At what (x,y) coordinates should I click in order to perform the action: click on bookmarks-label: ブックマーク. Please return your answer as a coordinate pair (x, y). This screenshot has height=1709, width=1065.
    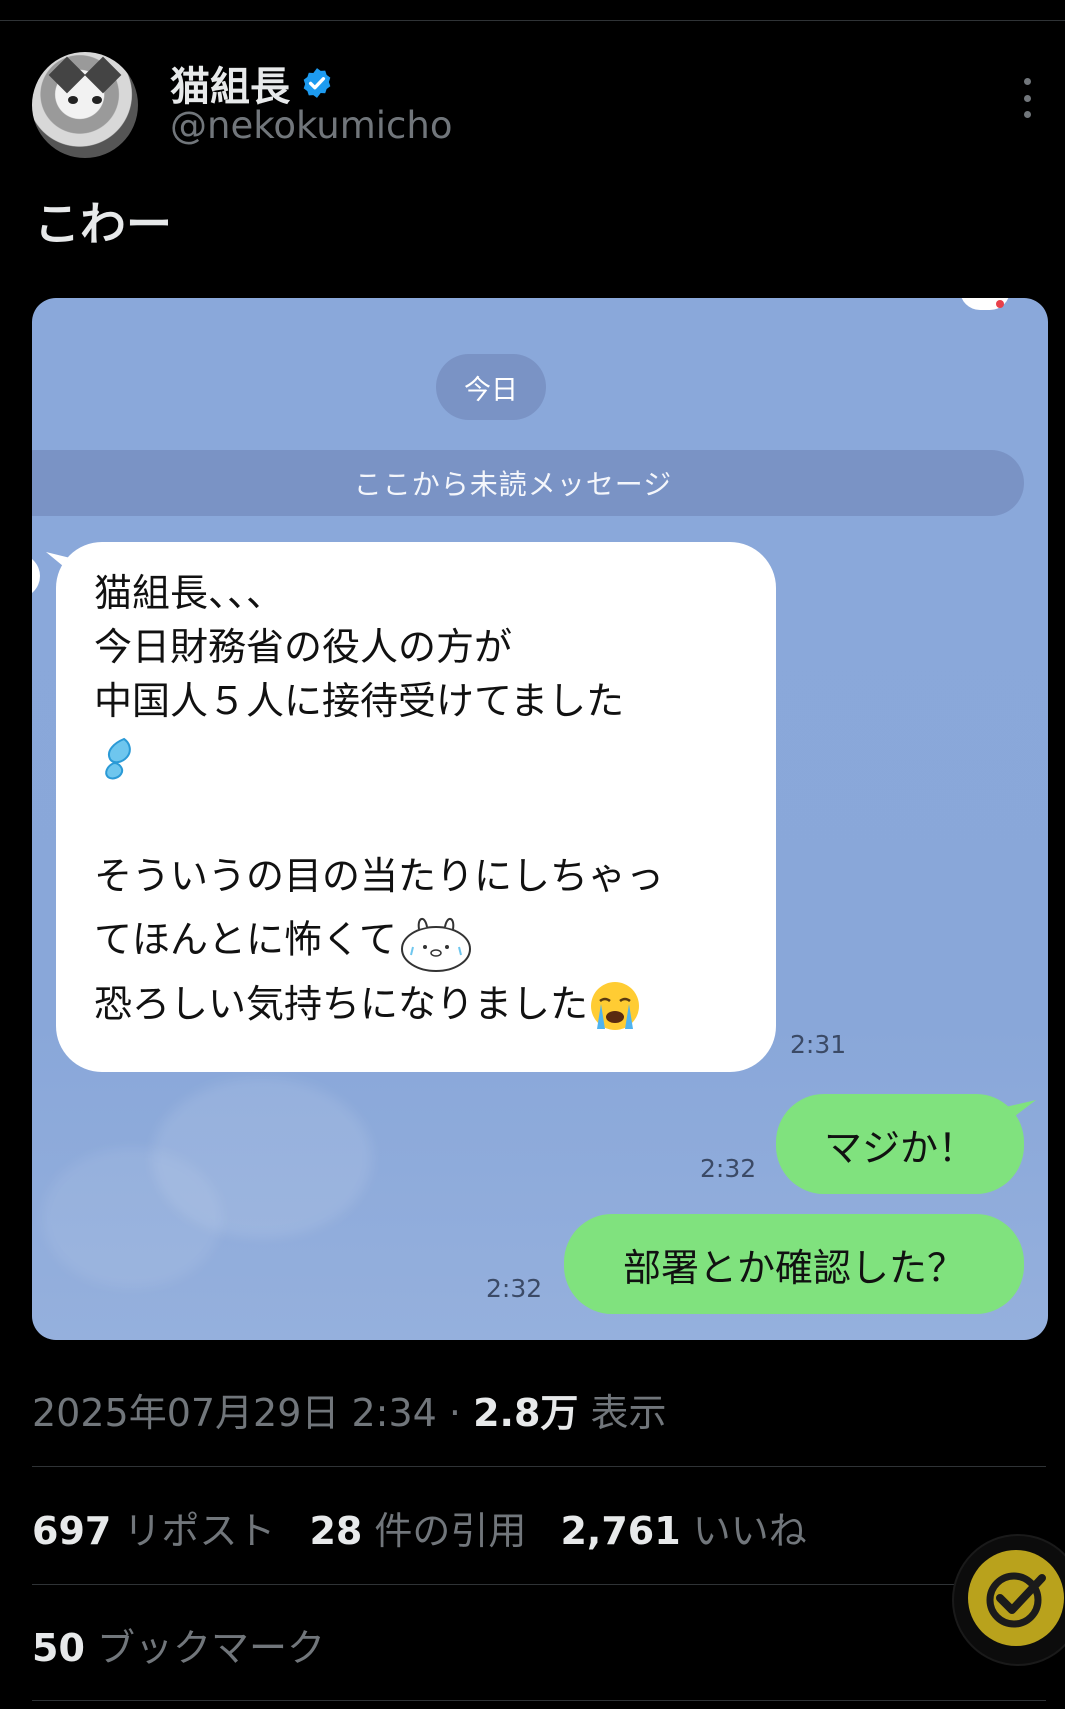
    Looking at the image, I should click on (210, 1648).